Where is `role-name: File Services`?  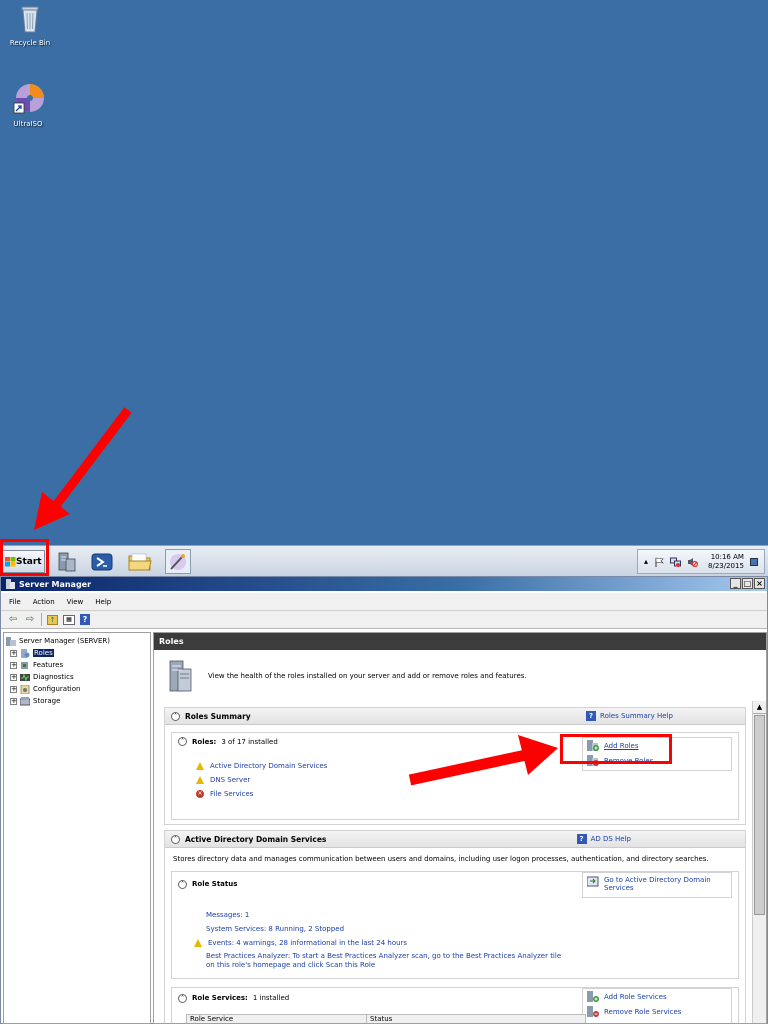 role-name: File Services is located at coordinates (232, 794).